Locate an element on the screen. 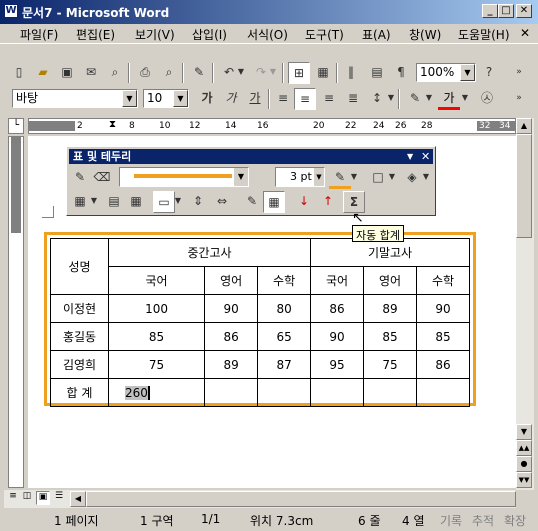 The width and height of the screenshot is (538, 531). line-style-combo: ▼ is located at coordinates (184, 177).